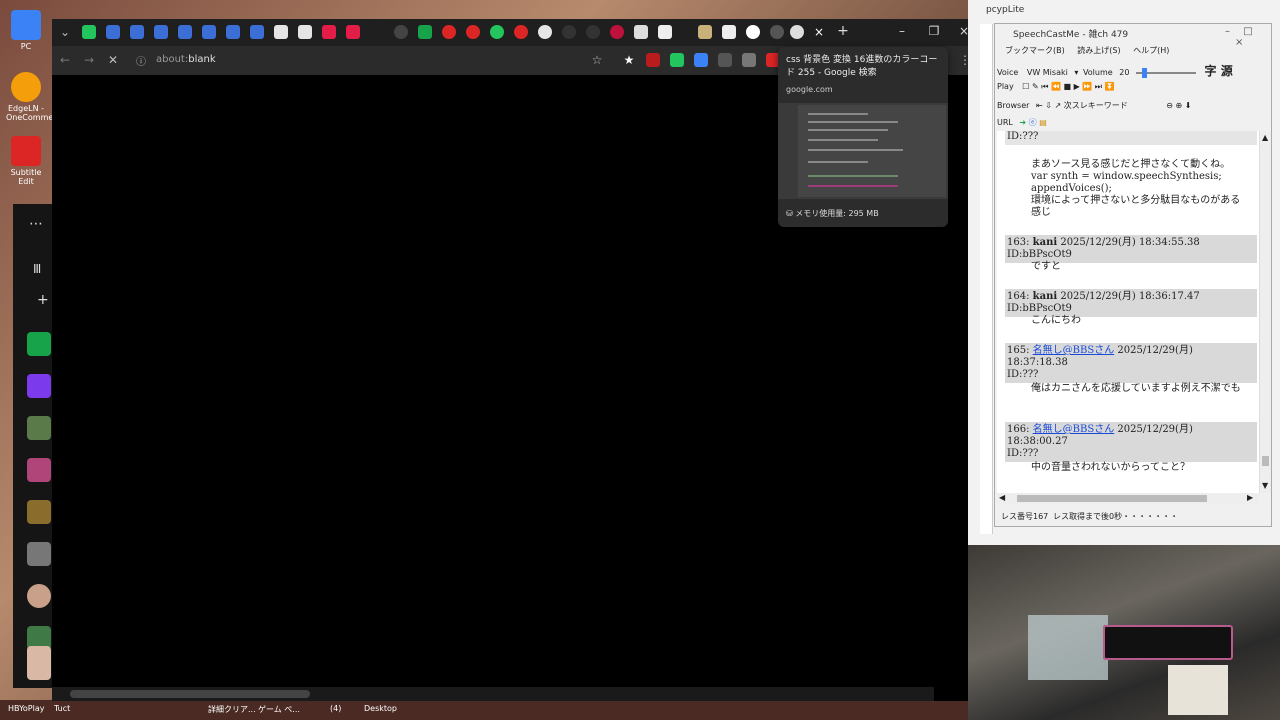  Describe the element at coordinates (493, 694) in the screenshot. I see `horizontal-scrollbar` at that location.